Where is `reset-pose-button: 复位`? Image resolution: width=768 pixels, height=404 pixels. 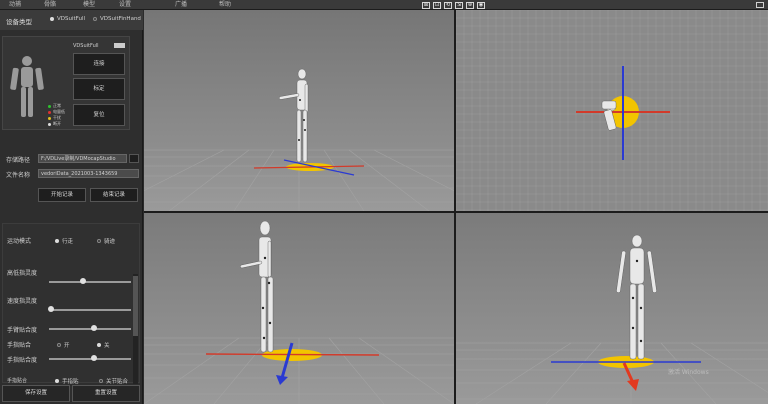
reset-pose-button: 复位 is located at coordinates (99, 115).